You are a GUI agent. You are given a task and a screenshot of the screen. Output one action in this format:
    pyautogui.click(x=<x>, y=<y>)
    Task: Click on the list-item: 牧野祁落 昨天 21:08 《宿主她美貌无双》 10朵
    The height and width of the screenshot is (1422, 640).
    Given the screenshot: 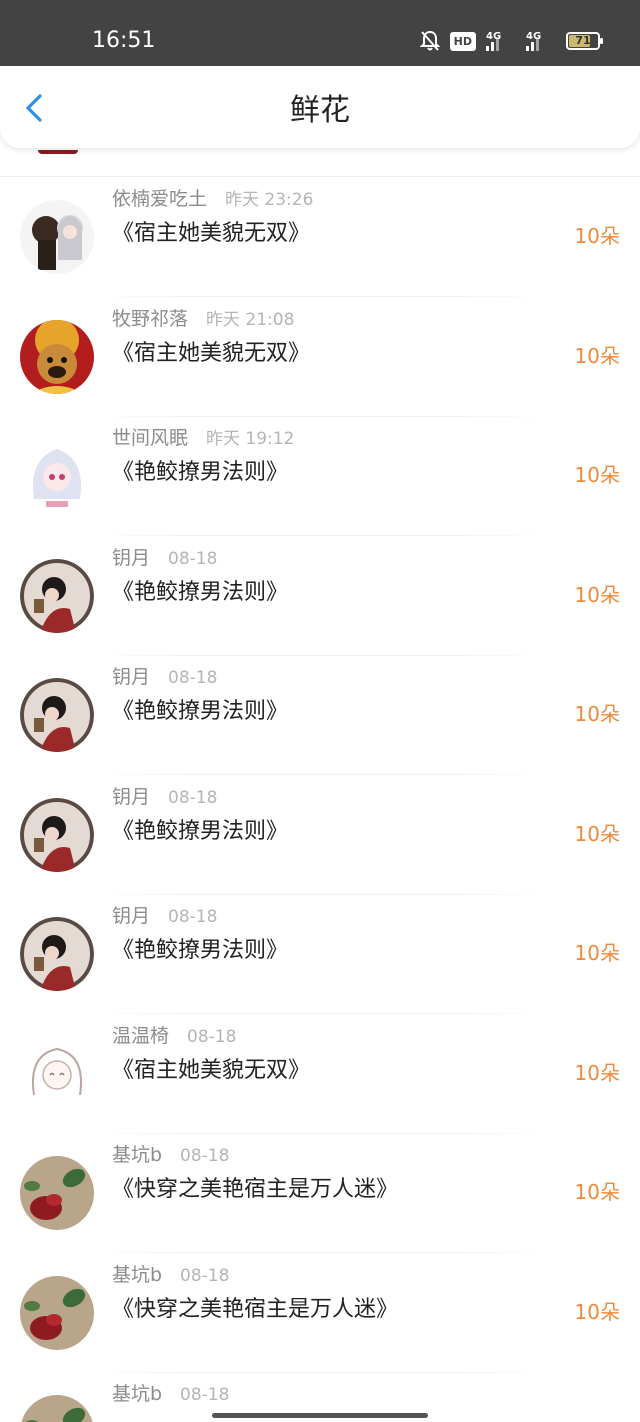 What is the action you would take?
    pyautogui.click(x=320, y=357)
    